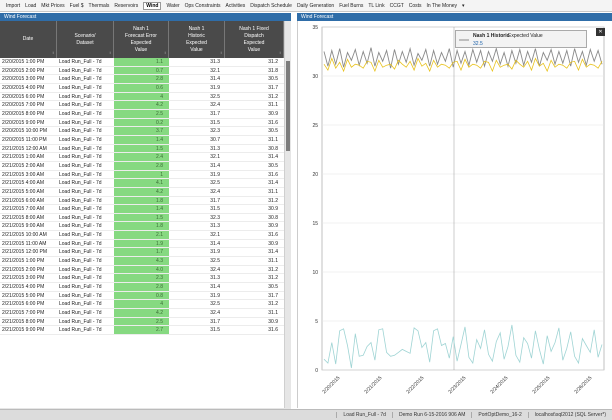 The height and width of the screenshot is (420, 612). What do you see at coordinates (28, 296) in the screenshot?
I see `table-cell: 2/21/2015 5:00 PM` at bounding box center [28, 296].